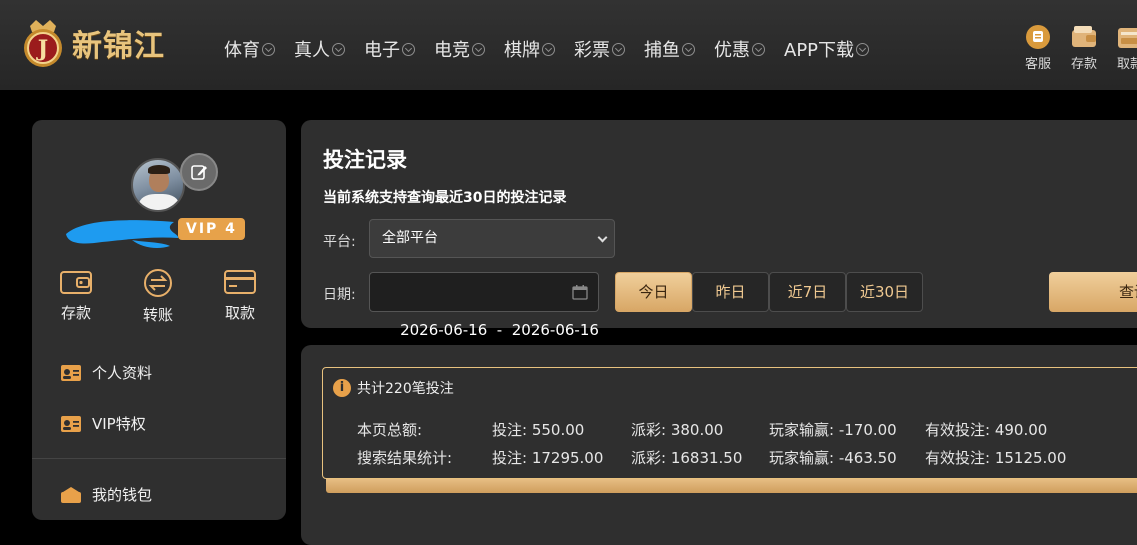 The height and width of the screenshot is (545, 1137). What do you see at coordinates (339, 295) in the screenshot?
I see `date-label: 日期:` at bounding box center [339, 295].